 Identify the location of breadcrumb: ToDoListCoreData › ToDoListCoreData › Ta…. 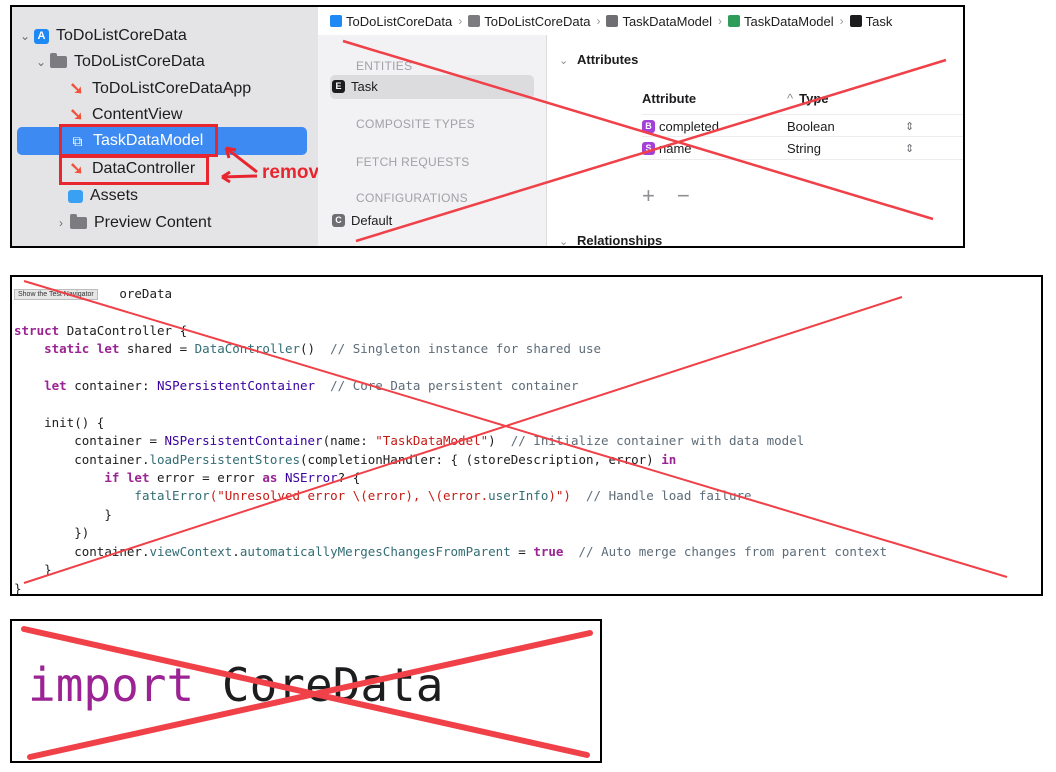
(640, 21).